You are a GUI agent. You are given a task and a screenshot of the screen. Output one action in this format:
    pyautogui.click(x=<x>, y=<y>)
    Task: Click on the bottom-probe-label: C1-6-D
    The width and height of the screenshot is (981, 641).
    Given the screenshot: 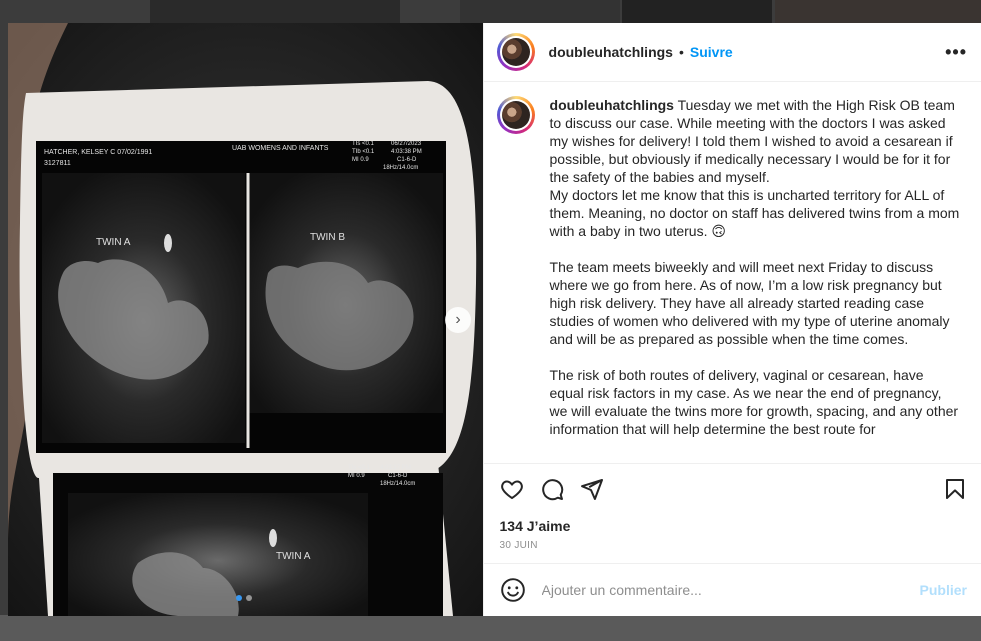 What is the action you would take?
    pyautogui.click(x=398, y=476)
    